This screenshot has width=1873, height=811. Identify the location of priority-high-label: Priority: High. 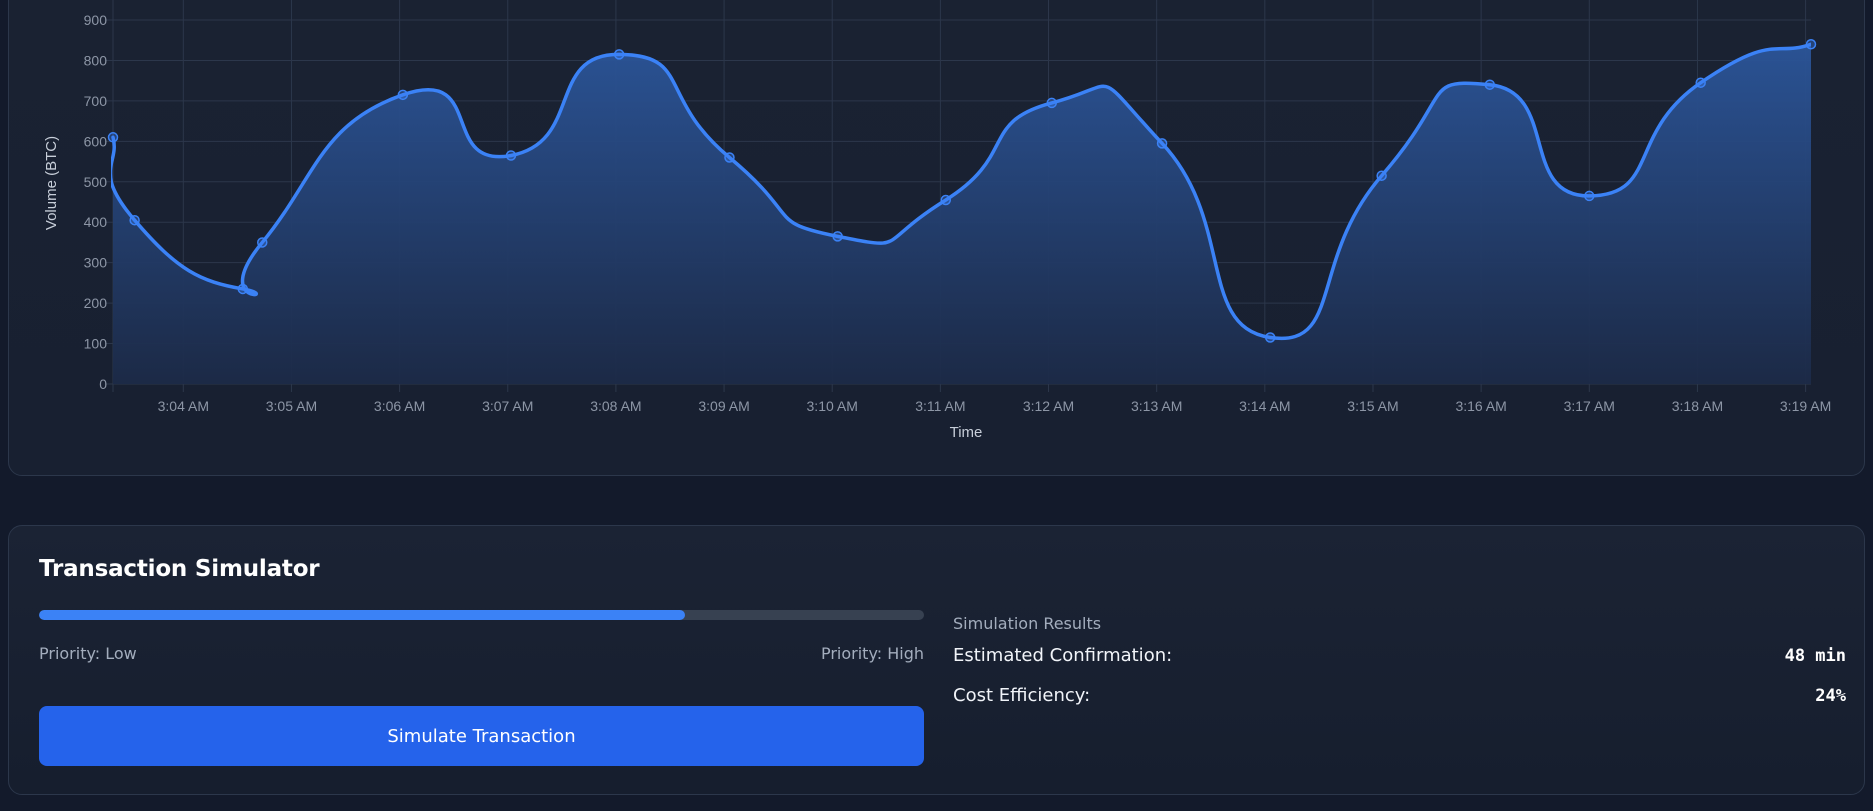
(872, 653).